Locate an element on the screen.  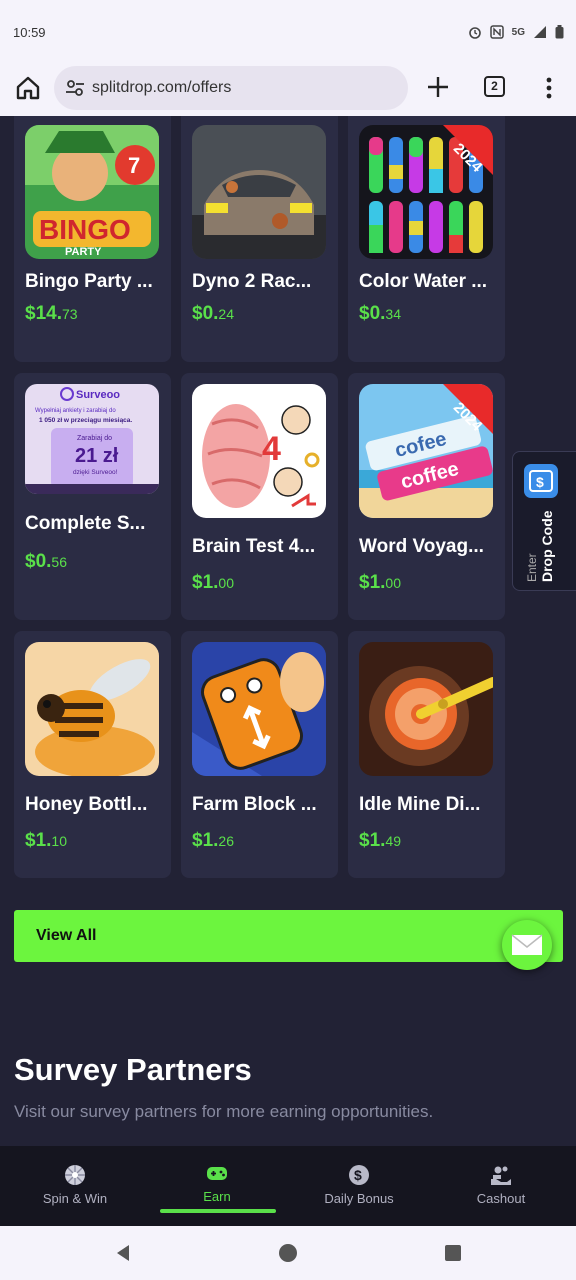
dollar-coin-icon: $ is located at coordinates (359, 1175).